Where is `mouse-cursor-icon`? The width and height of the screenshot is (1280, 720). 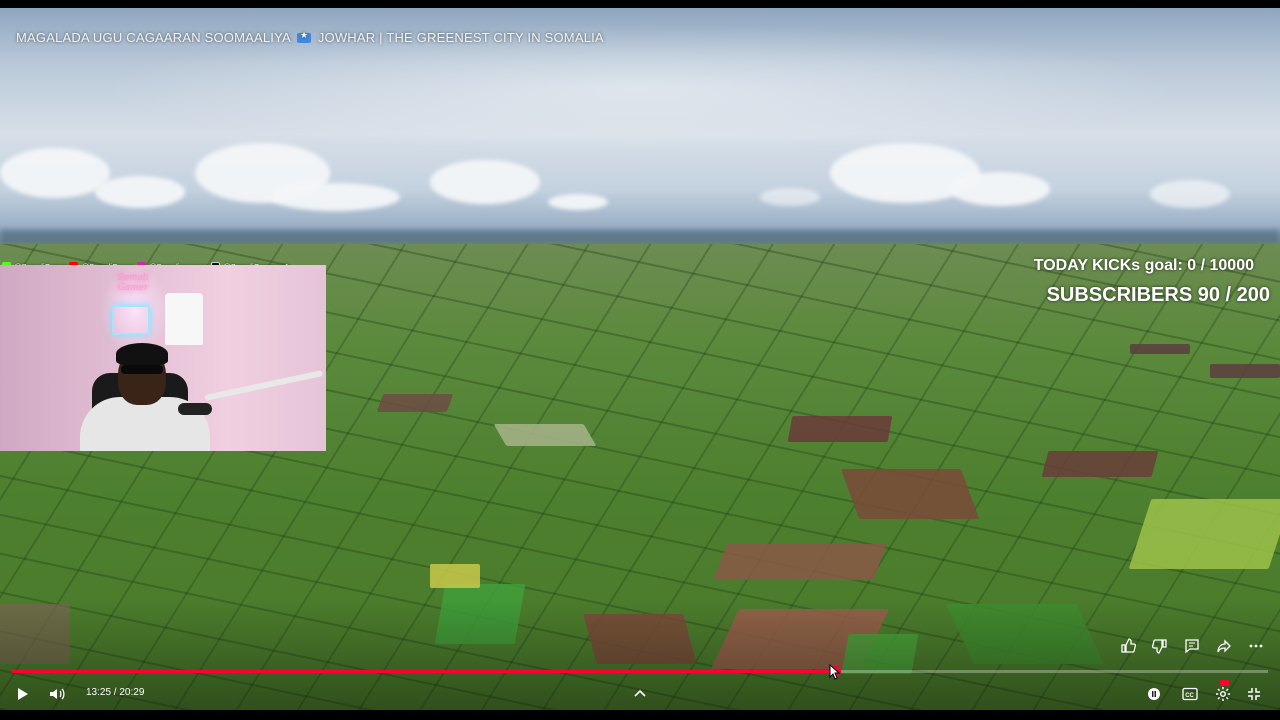 mouse-cursor-icon is located at coordinates (835, 674).